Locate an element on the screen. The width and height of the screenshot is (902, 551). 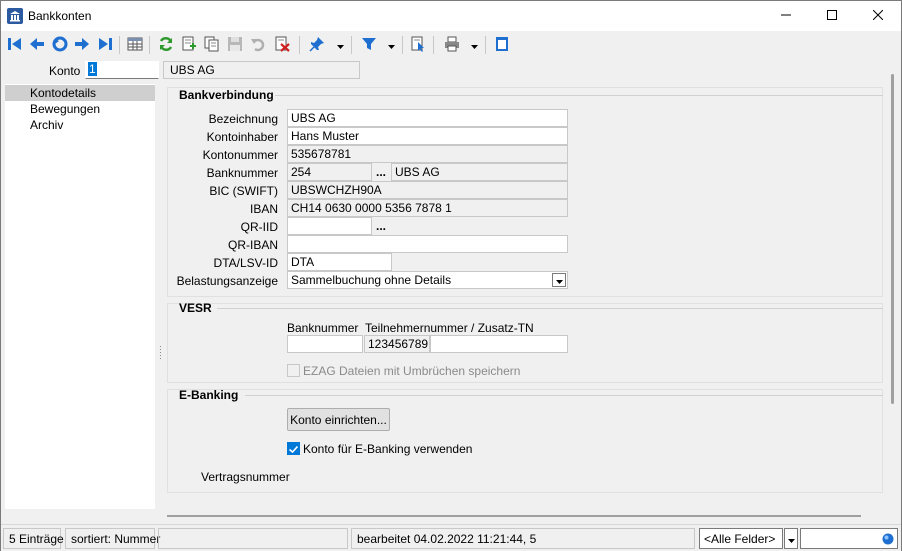
print-dropdown is located at coordinates (474, 45).